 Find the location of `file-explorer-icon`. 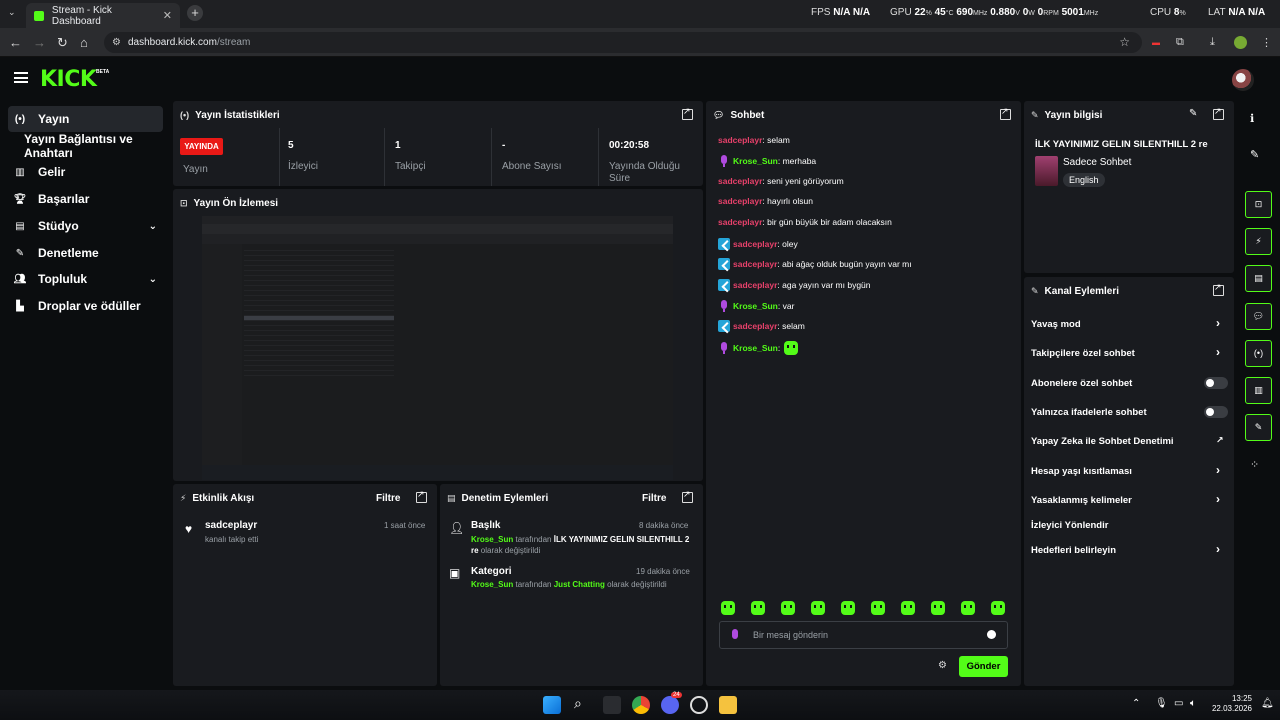

file-explorer-icon is located at coordinates (728, 705).